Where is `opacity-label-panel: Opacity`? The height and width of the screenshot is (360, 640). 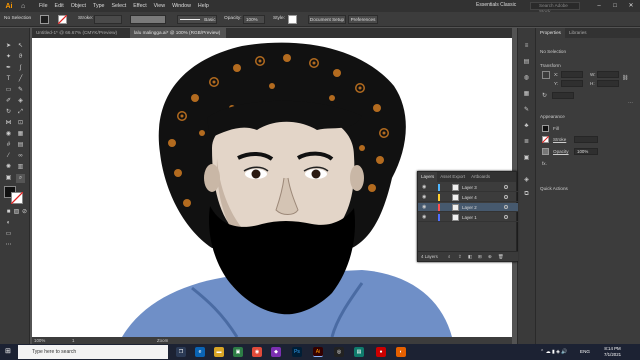
opacity-label-panel: Opacity is located at coordinates (561, 151).